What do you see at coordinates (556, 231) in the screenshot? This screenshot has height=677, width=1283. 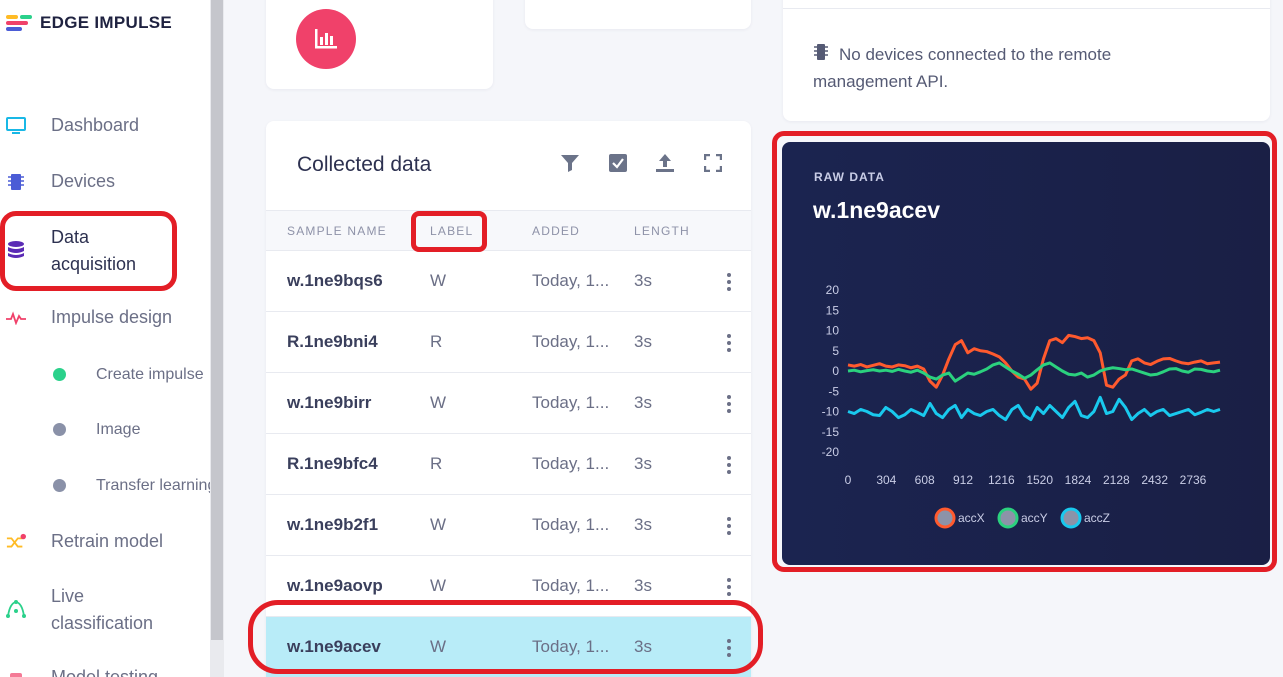 I see `column-header-added: ADDED` at bounding box center [556, 231].